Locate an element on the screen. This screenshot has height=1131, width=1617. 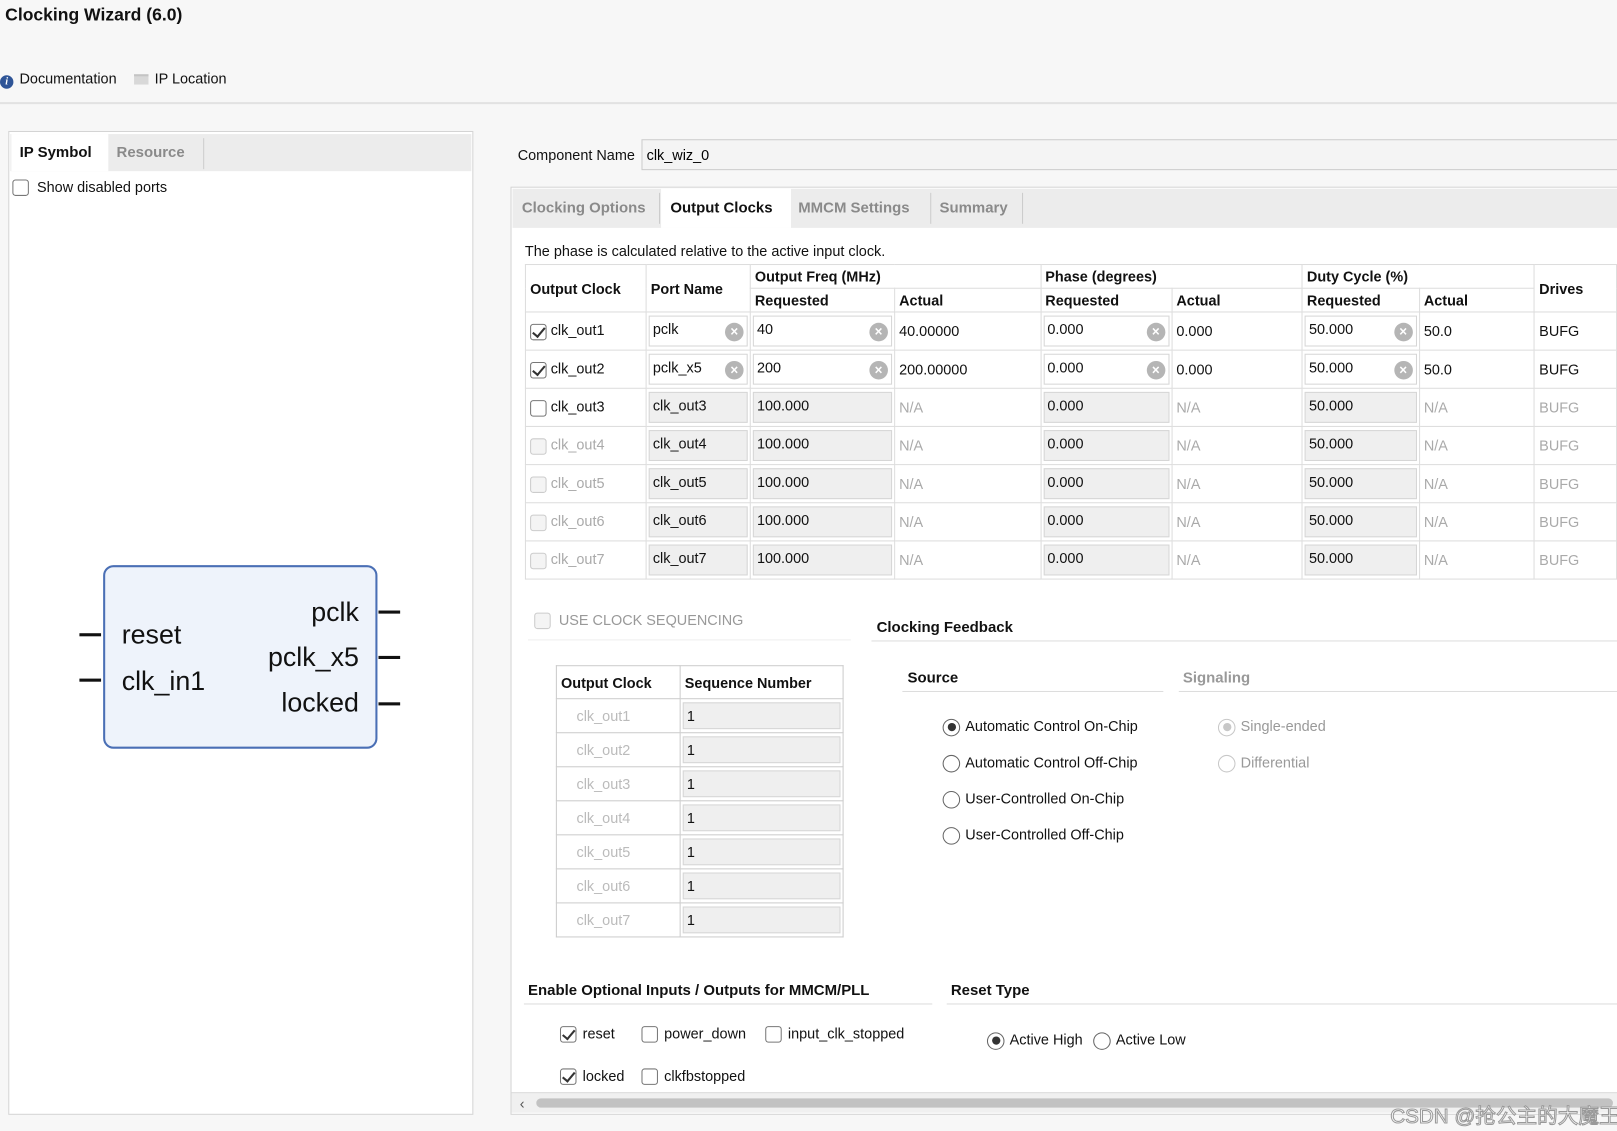
freq-requested-input: 200 × is located at coordinates (822, 369).